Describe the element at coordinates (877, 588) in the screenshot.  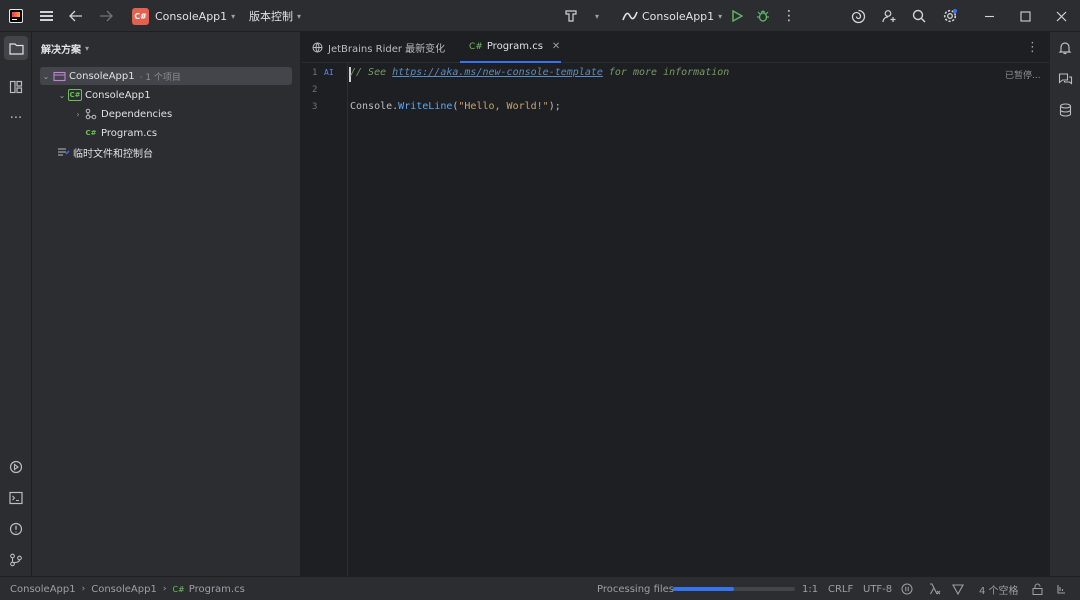
I see `file-encoding: UTF-8` at that location.